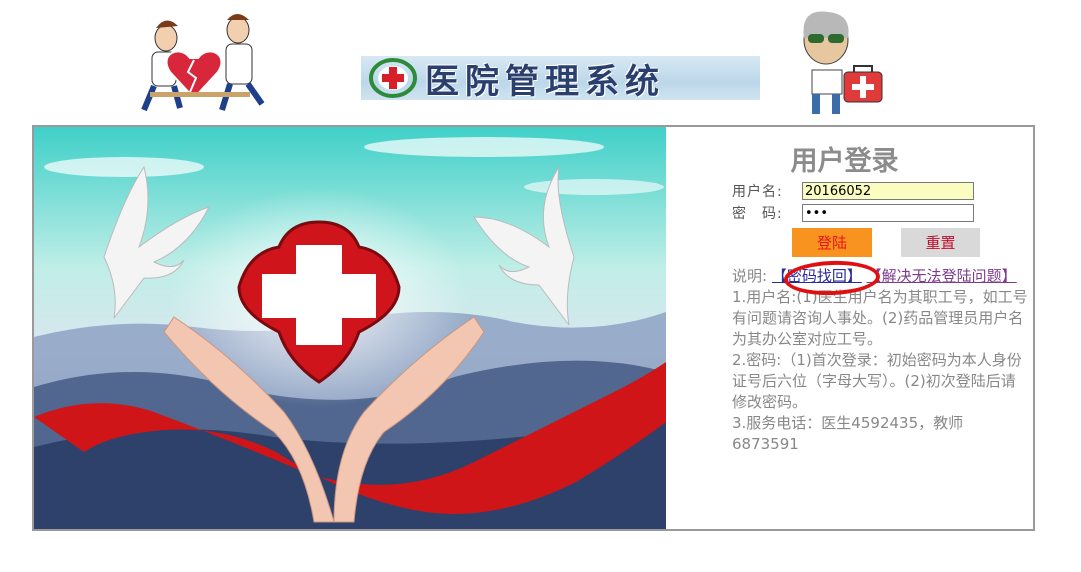 This screenshot has height=572, width=1081. I want to click on doctors-illustration, so click(202, 64).